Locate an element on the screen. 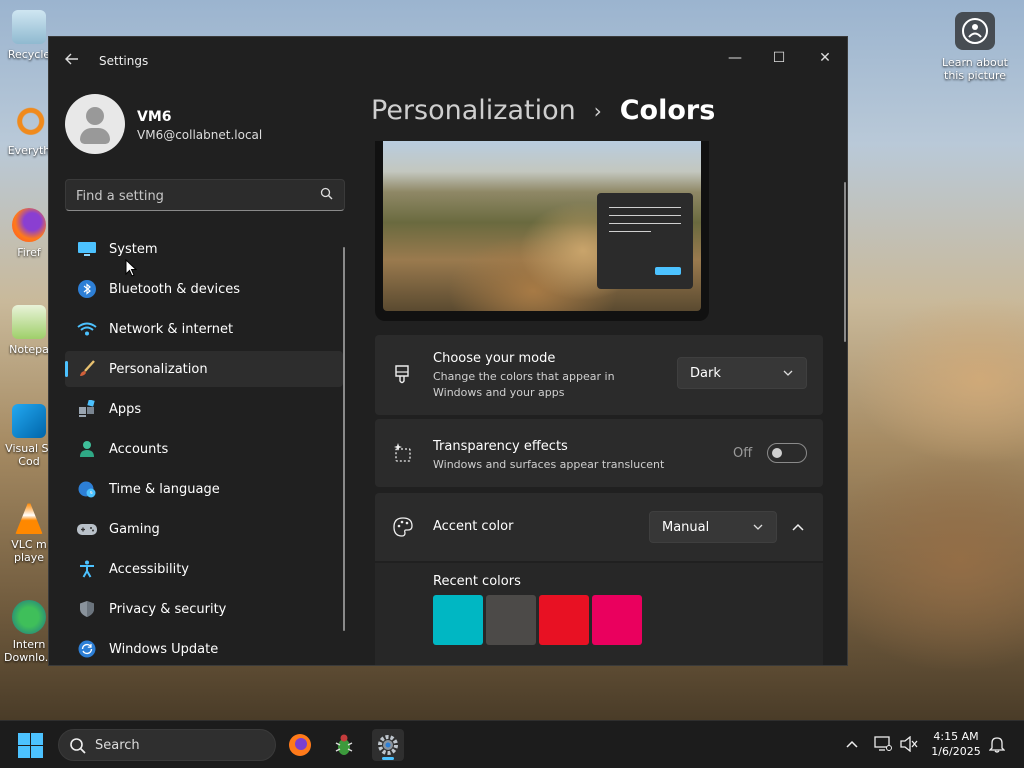 The image size is (1024, 768). recent-colors-label: Recent colors is located at coordinates (477, 581).